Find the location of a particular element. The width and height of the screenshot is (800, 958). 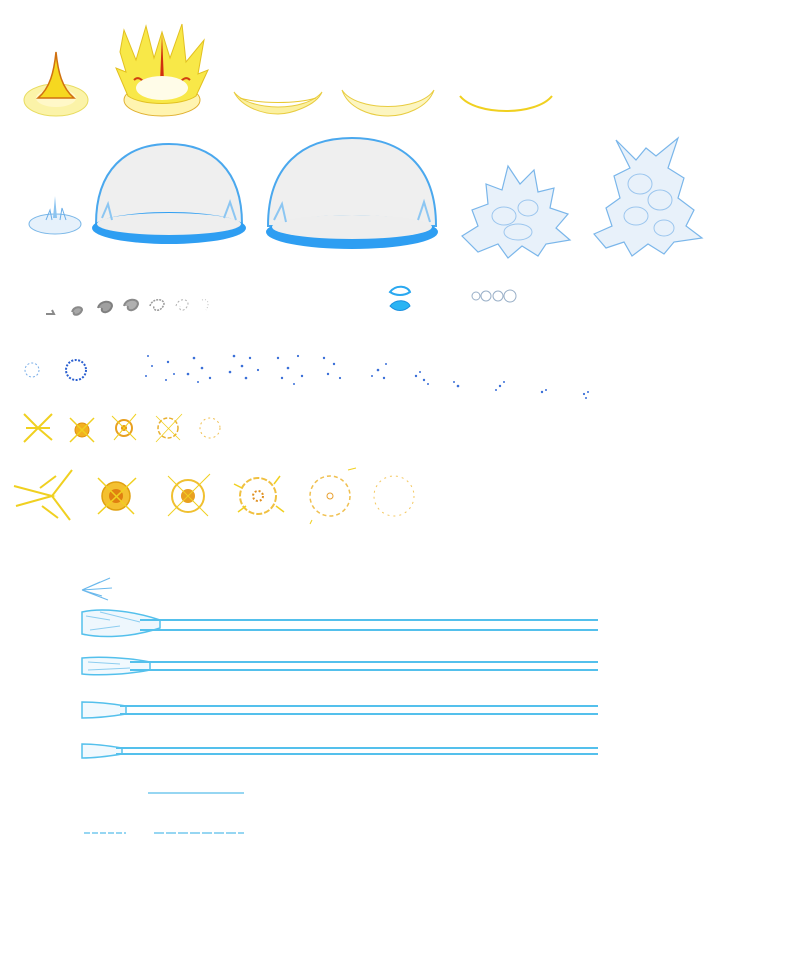

beam-charge-frame is located at coordinates (97, 589).